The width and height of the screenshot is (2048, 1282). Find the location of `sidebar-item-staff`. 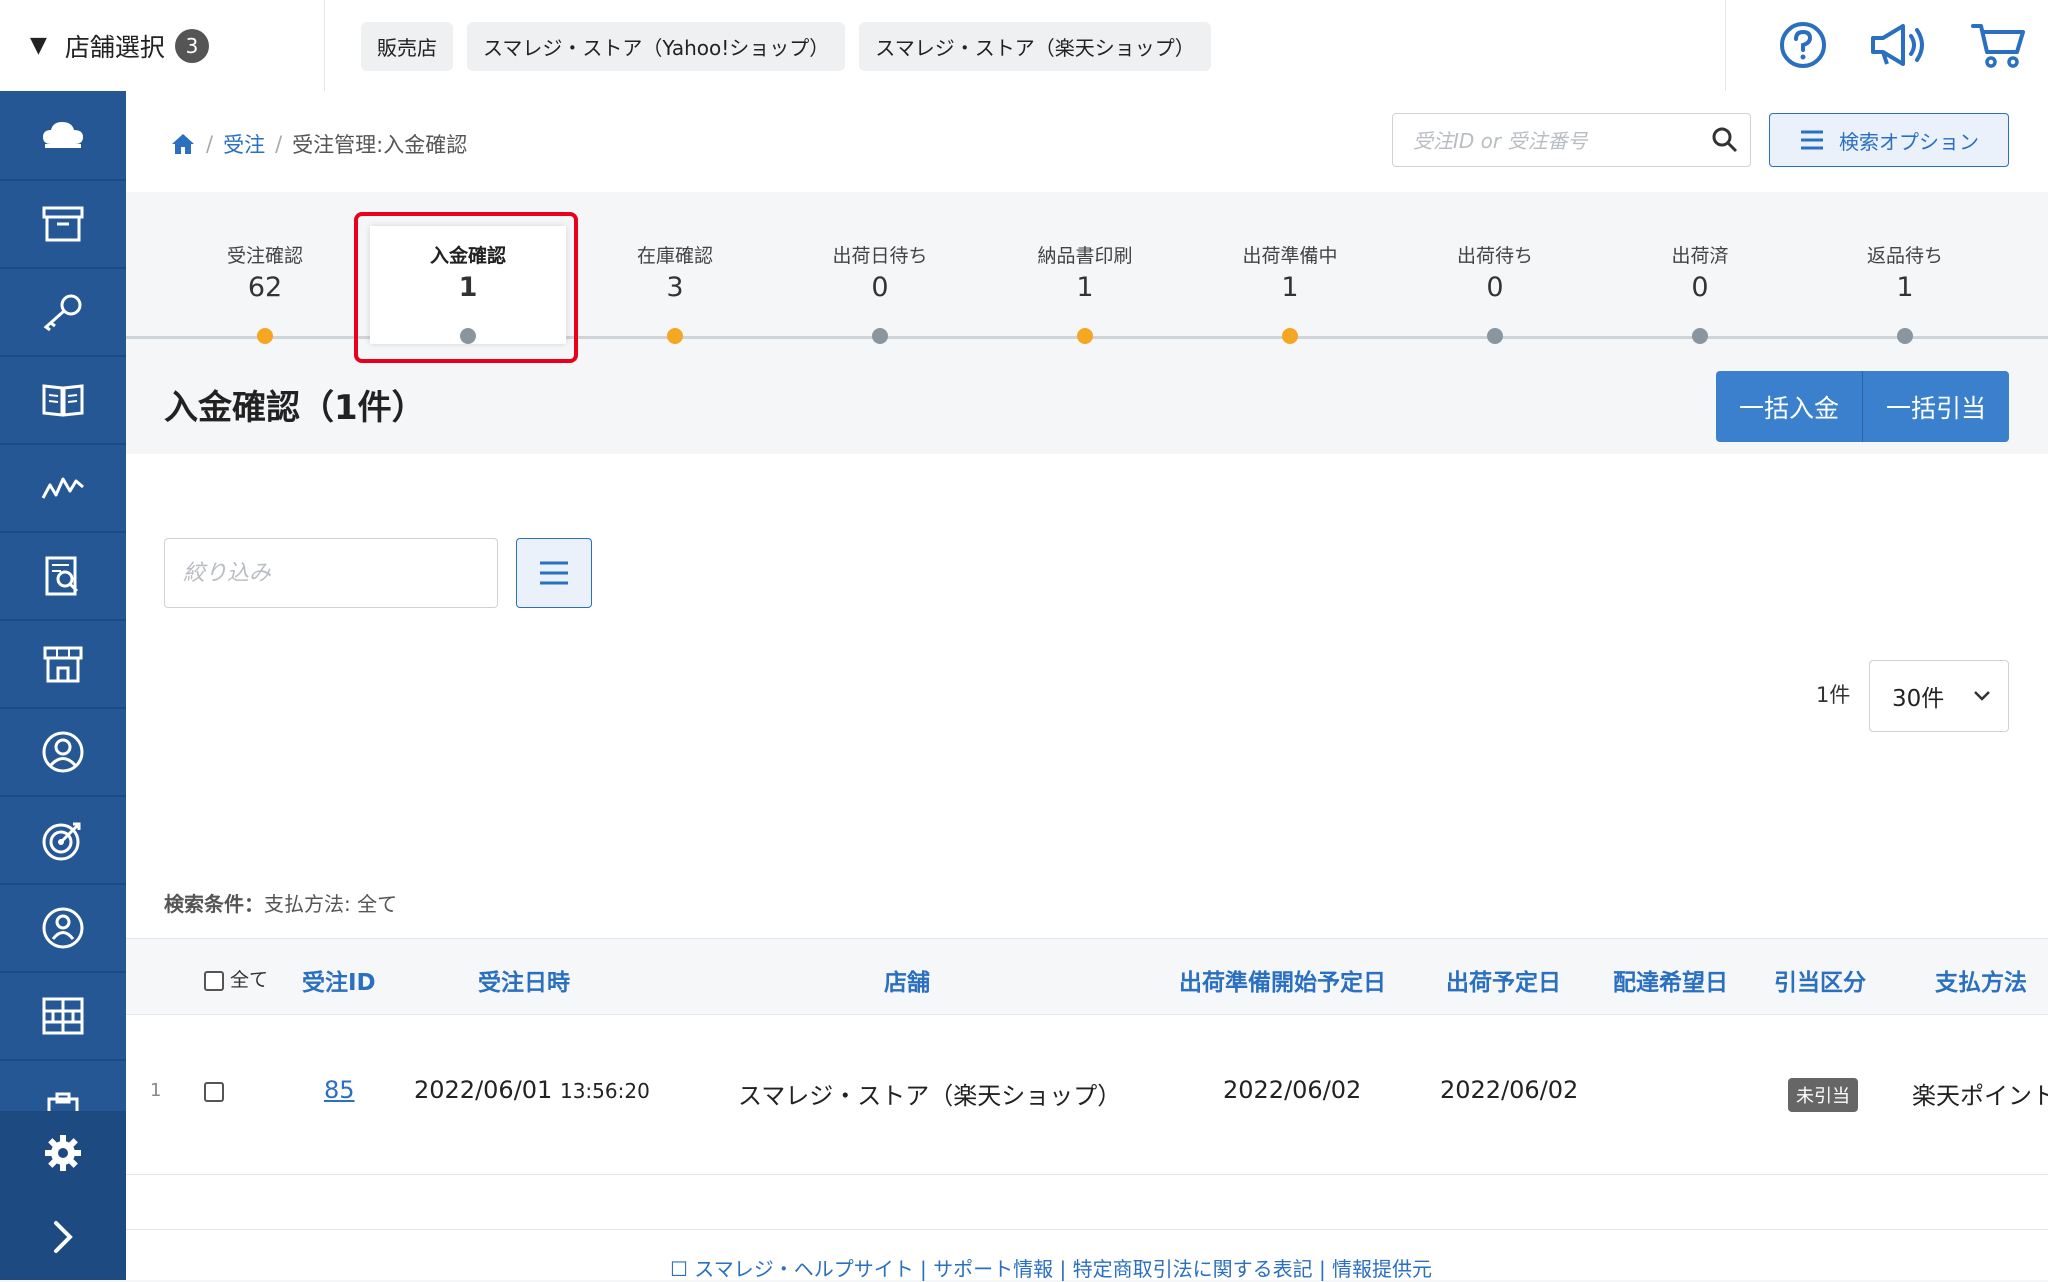

sidebar-item-staff is located at coordinates (63, 929).